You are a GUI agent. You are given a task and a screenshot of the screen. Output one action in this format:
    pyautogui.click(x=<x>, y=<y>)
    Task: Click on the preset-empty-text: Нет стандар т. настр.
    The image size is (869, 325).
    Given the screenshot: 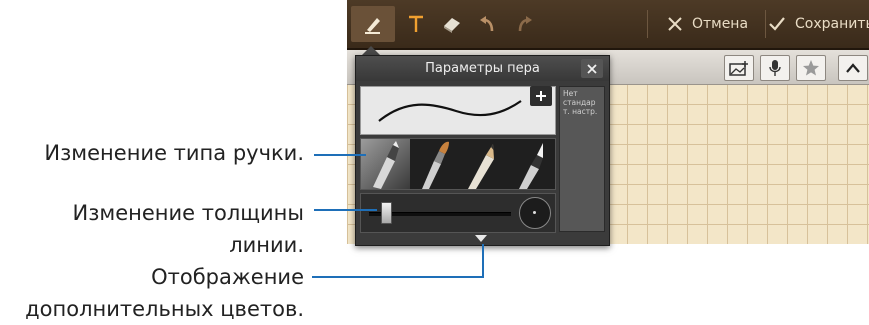 What is the action you would take?
    pyautogui.click(x=580, y=102)
    